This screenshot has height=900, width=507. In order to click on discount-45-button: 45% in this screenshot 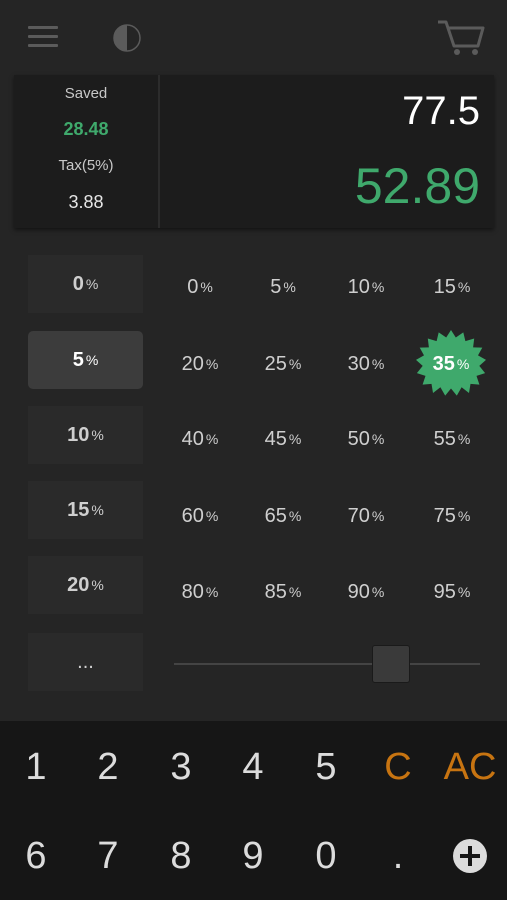, I will do `click(283, 439)`.